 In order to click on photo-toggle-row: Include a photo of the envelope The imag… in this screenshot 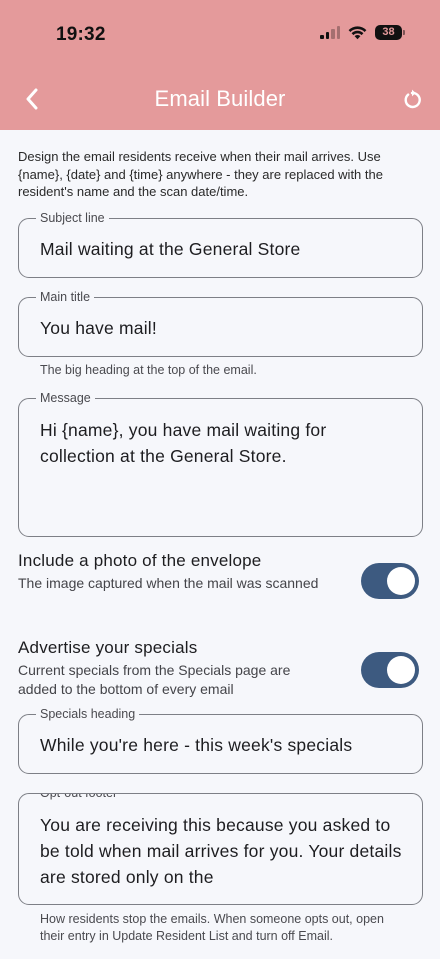, I will do `click(220, 574)`.